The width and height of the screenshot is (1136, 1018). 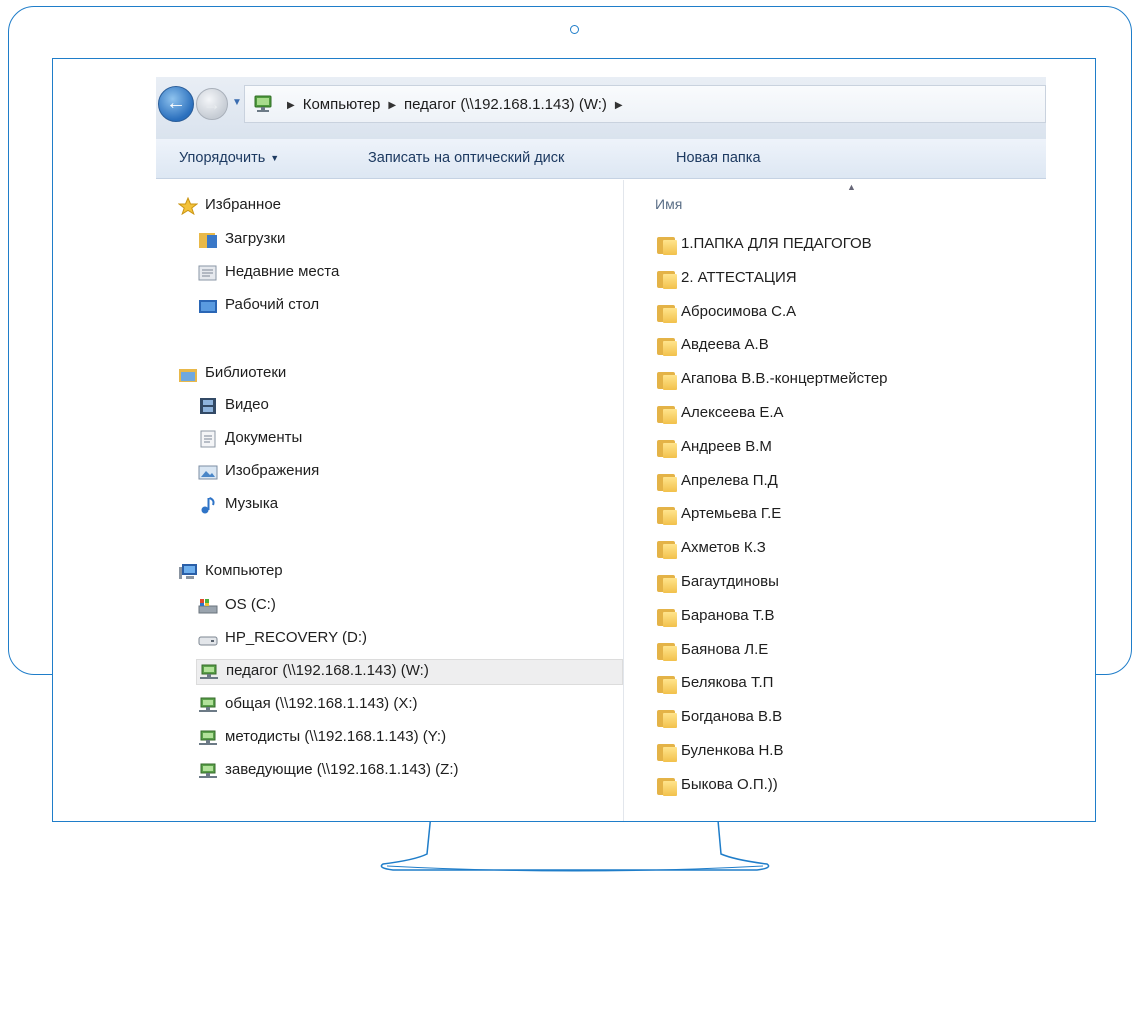 I want to click on burn-to-disc-button: Записать на оптический диск, so click(x=466, y=158).